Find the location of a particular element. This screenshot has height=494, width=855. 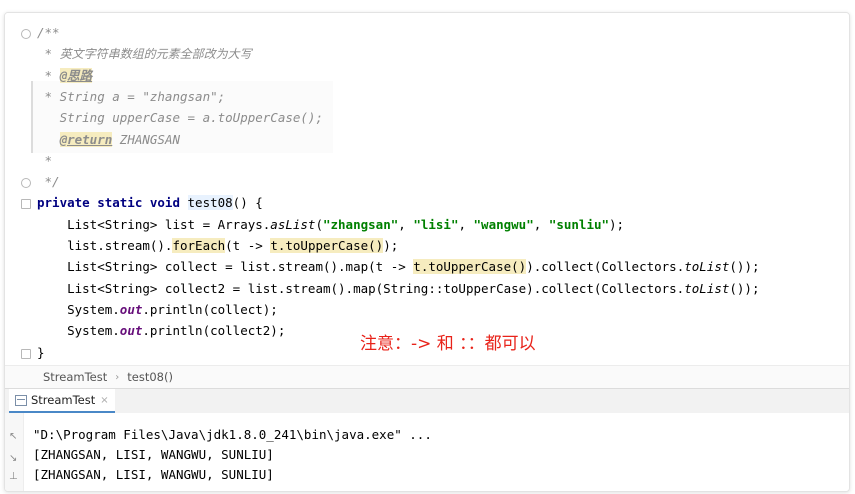

code-line: * @思路 is located at coordinates (65, 76).